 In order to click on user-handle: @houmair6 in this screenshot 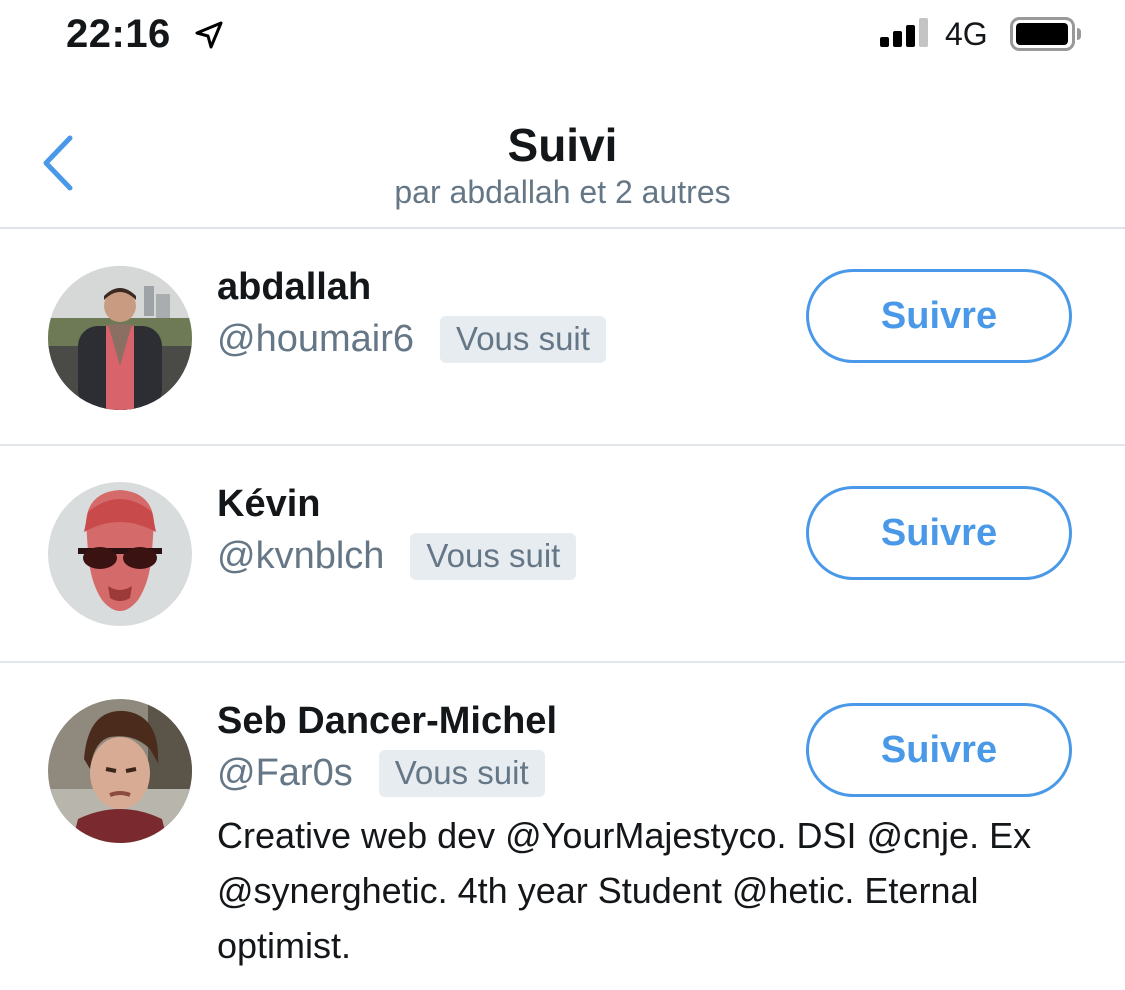, I will do `click(315, 339)`.